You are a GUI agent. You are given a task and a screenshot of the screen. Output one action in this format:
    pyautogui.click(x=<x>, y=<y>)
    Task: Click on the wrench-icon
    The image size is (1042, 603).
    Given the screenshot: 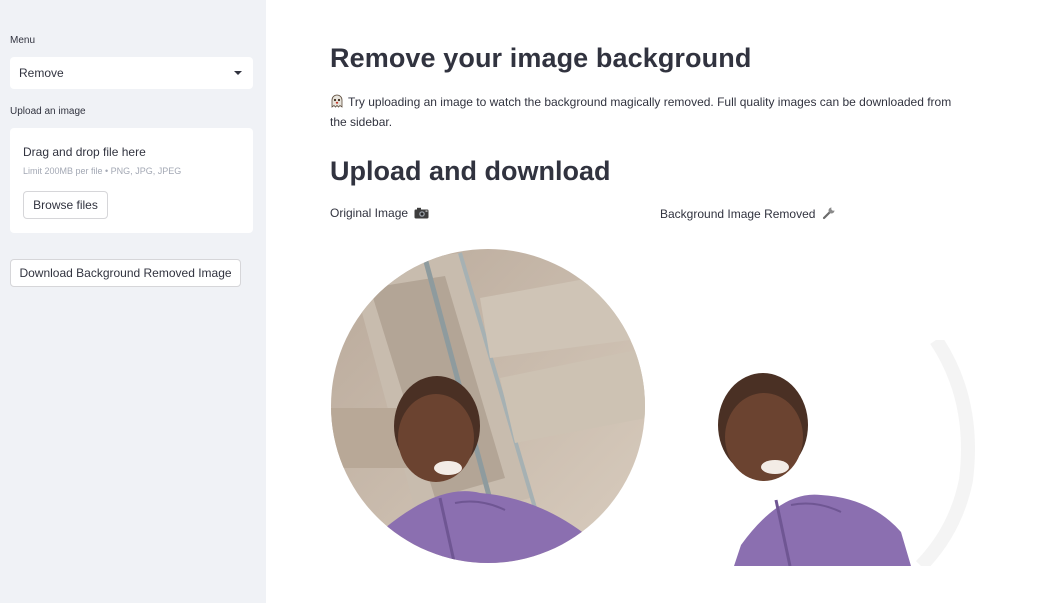 What is the action you would take?
    pyautogui.click(x=828, y=213)
    